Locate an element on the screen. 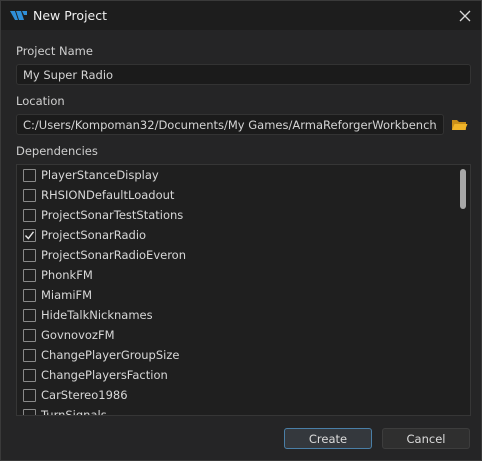 The height and width of the screenshot is (461, 482). title-bar: New Project is located at coordinates (241, 15).